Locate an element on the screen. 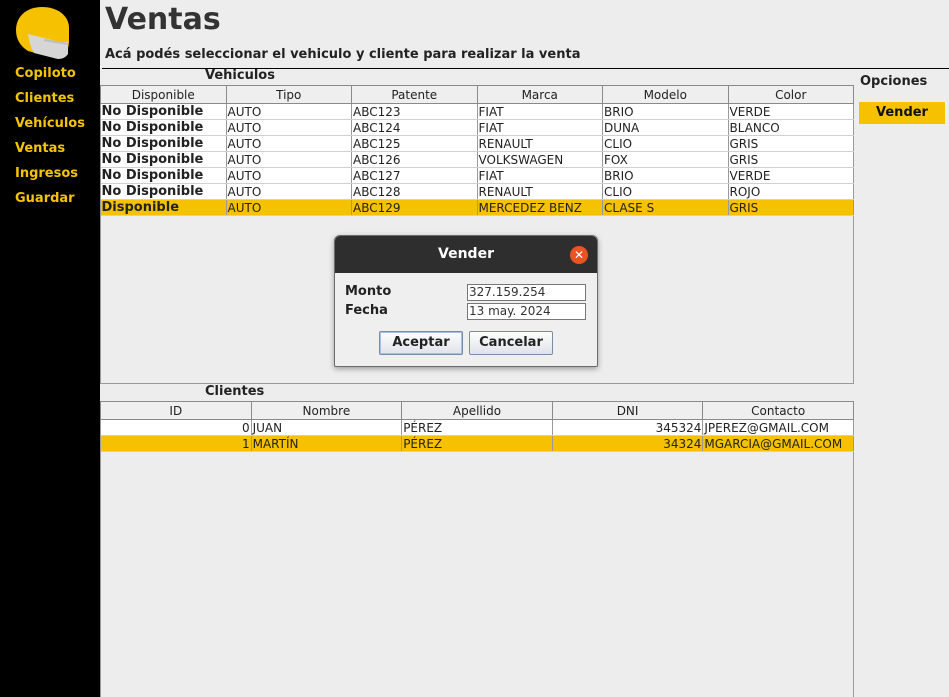 This screenshot has width=949, height=697. cancelar-button: Cancelar is located at coordinates (511, 343).